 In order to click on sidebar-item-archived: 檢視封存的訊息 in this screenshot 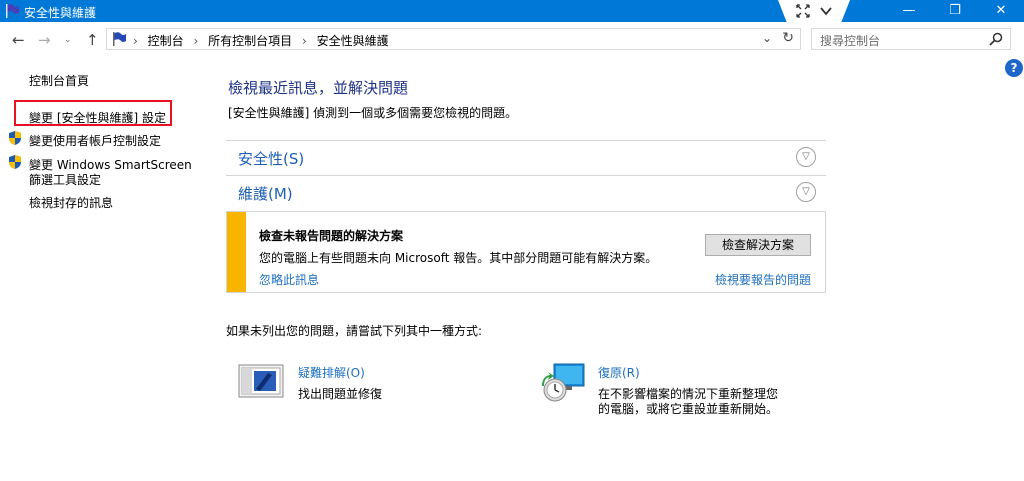, I will do `click(71, 202)`.